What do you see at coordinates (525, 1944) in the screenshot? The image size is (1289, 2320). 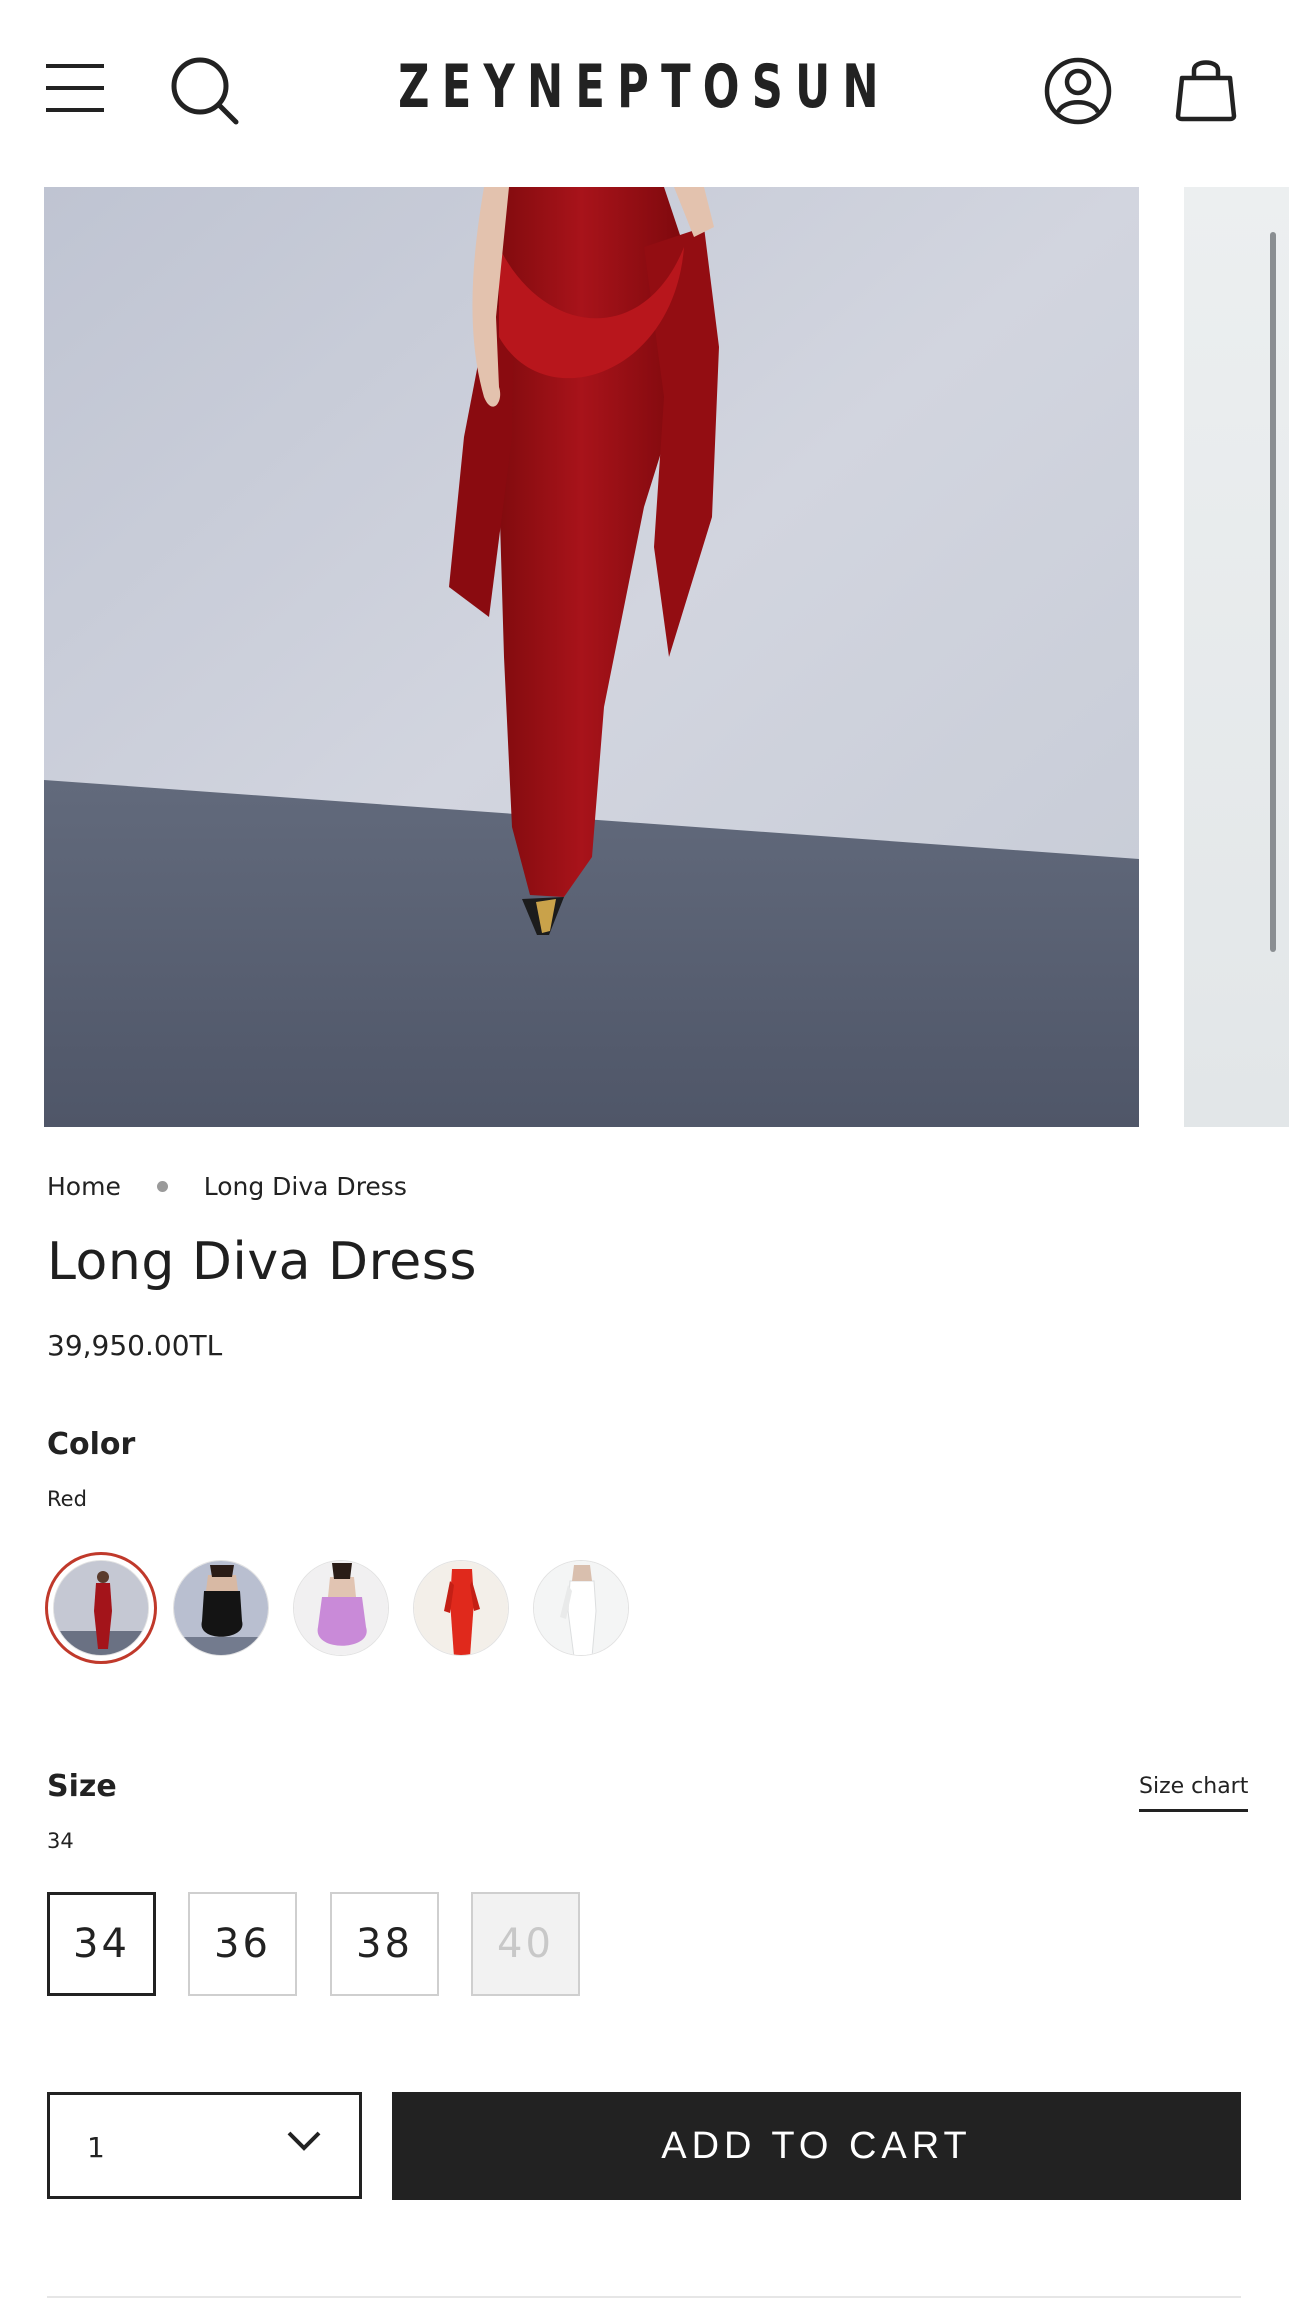 I see `size-option-40: 40` at bounding box center [525, 1944].